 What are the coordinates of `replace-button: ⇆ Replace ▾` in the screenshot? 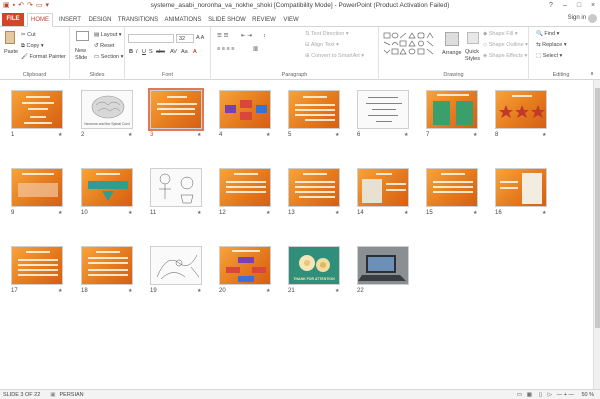 It's located at (551, 45).